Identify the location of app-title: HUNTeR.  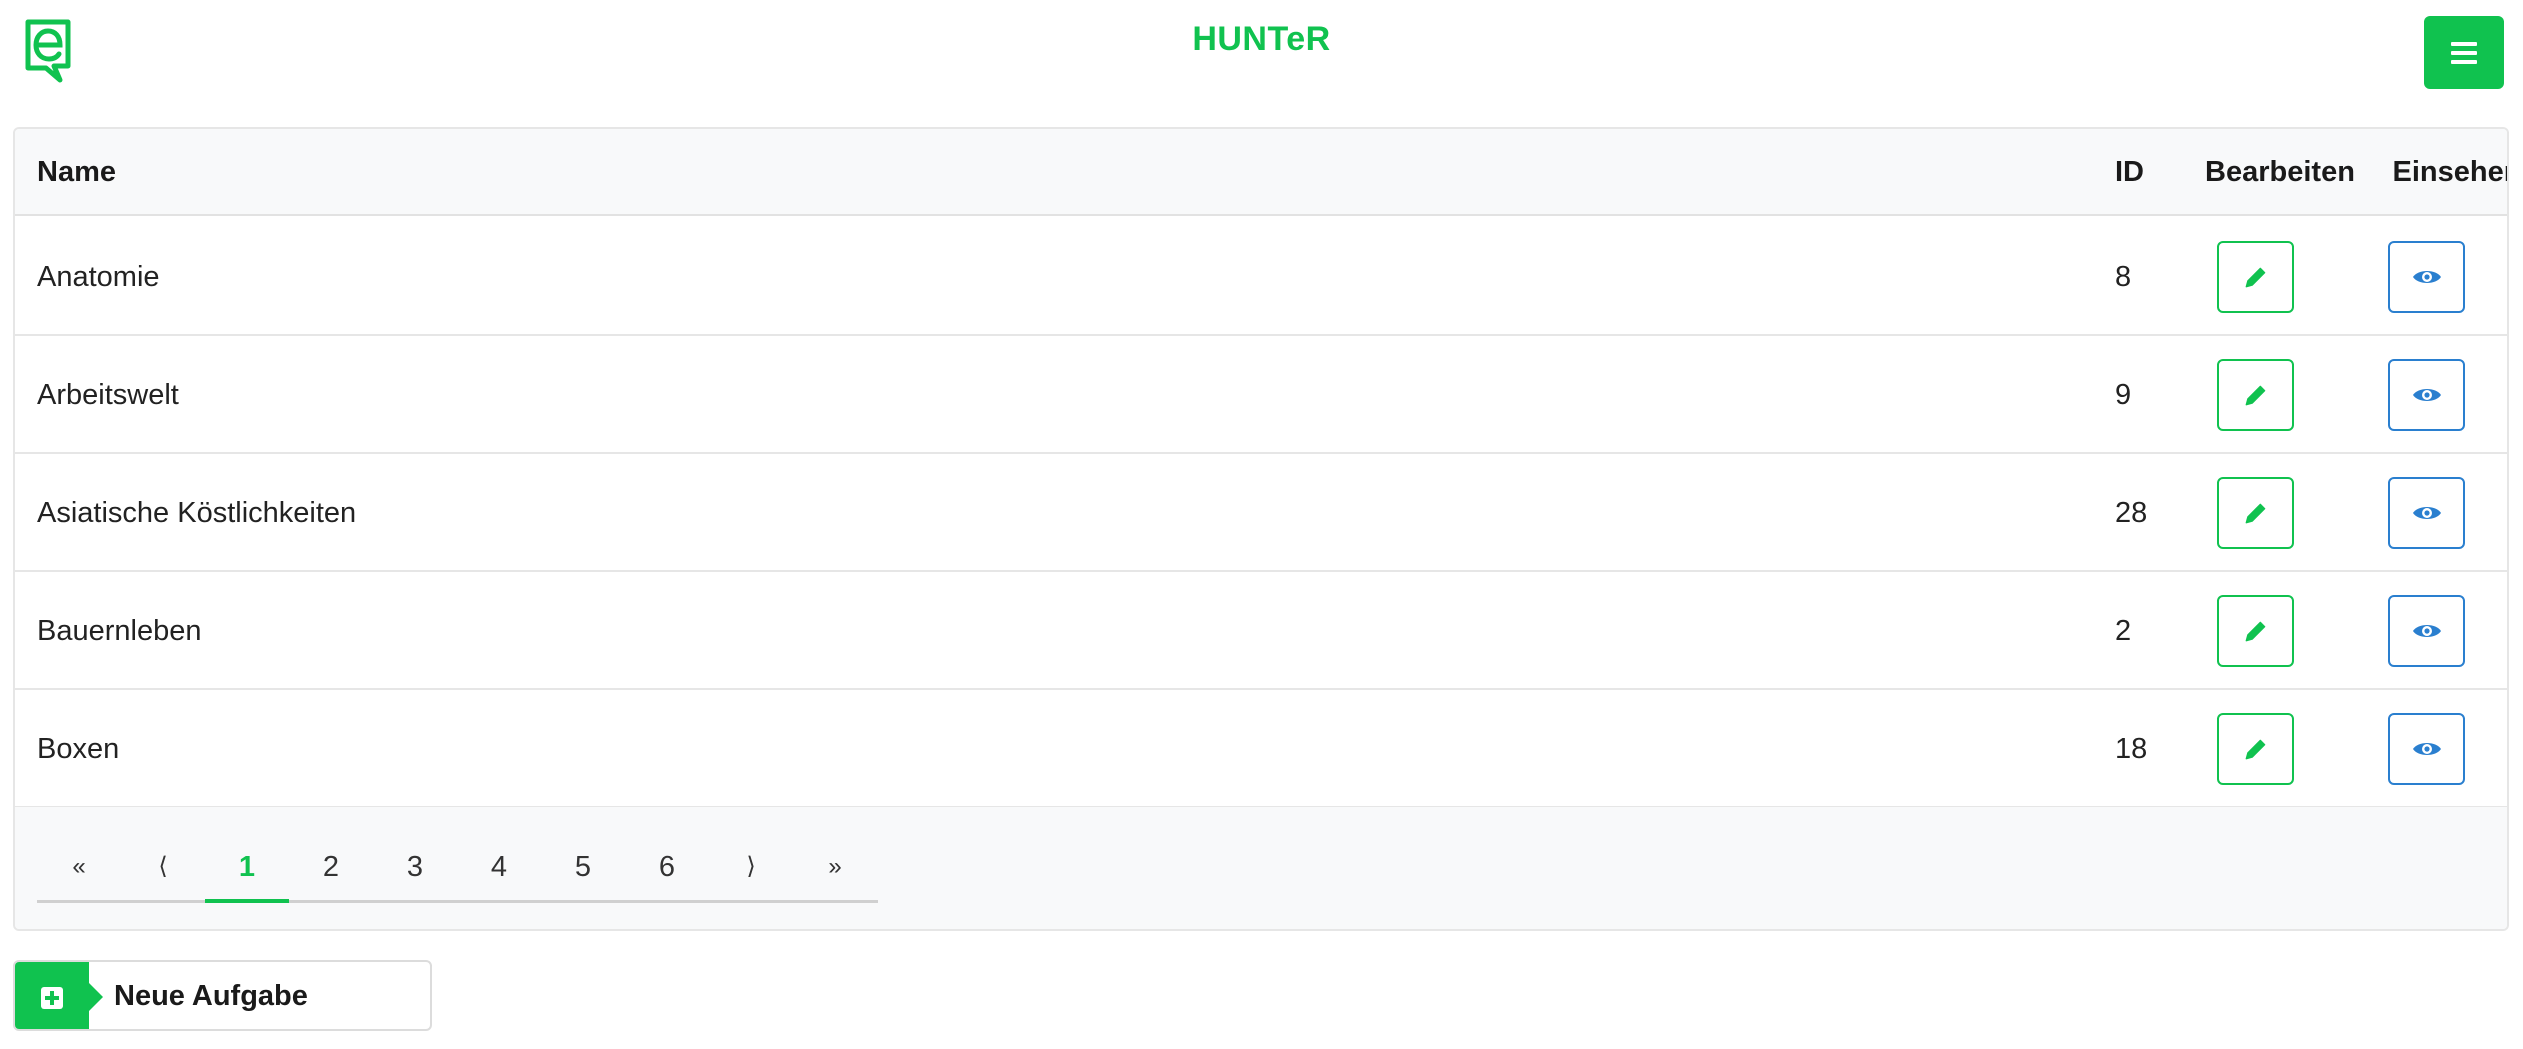
(1261, 39).